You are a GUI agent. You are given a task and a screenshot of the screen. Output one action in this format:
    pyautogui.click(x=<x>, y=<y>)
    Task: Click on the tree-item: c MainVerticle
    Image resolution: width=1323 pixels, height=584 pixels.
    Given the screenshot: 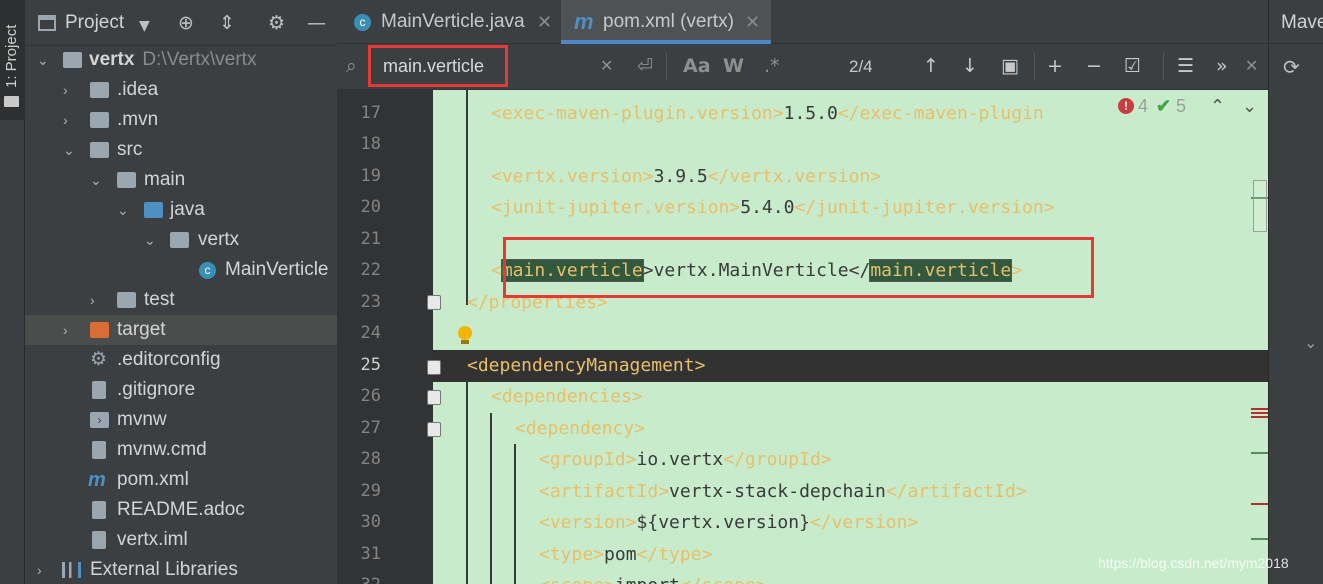 What is the action you would take?
    pyautogui.click(x=181, y=270)
    